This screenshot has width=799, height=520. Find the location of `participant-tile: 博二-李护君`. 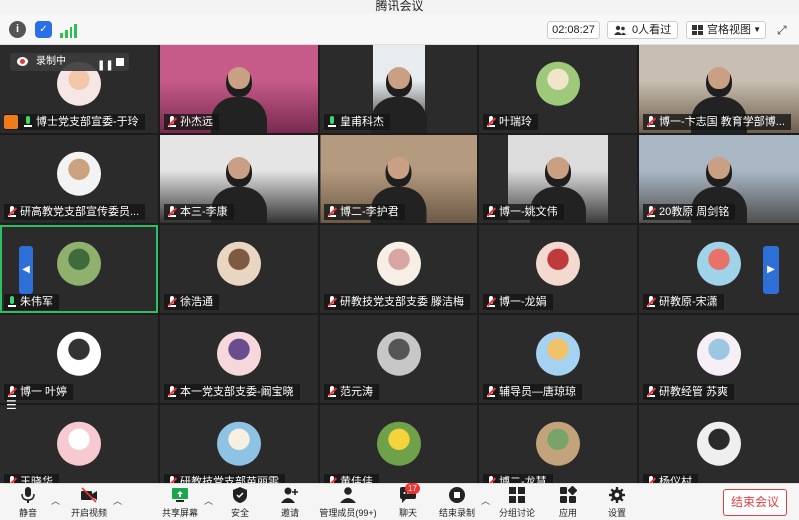

participant-tile: 博二-李护君 is located at coordinates (398, 179).